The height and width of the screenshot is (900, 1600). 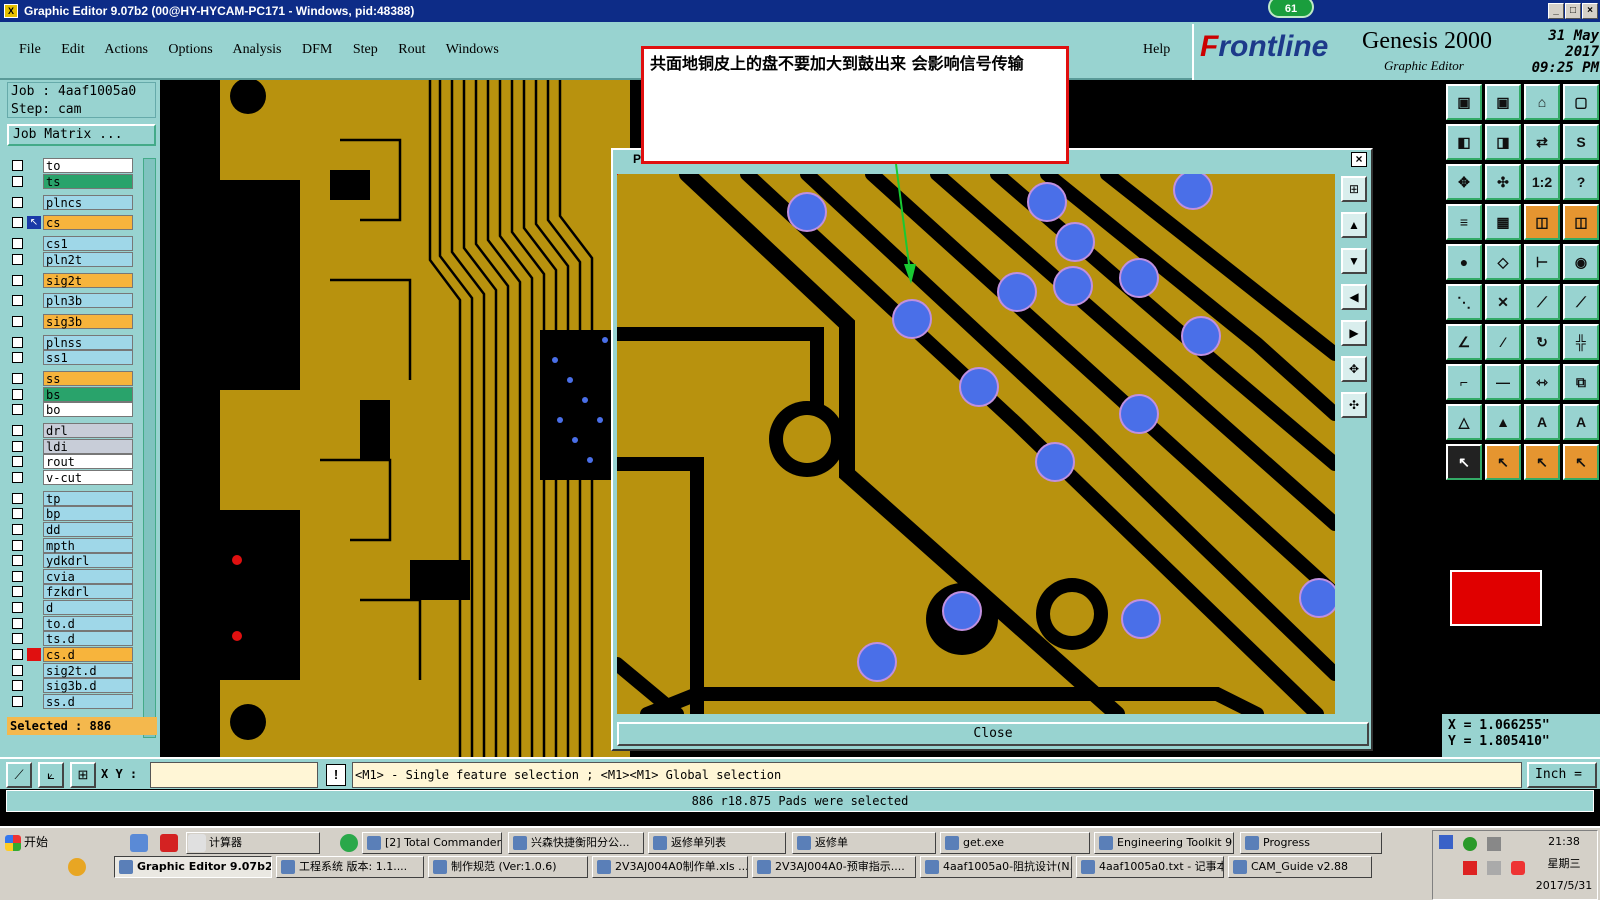 What do you see at coordinates (88, 430) in the screenshot?
I see `layer-name: drl` at bounding box center [88, 430].